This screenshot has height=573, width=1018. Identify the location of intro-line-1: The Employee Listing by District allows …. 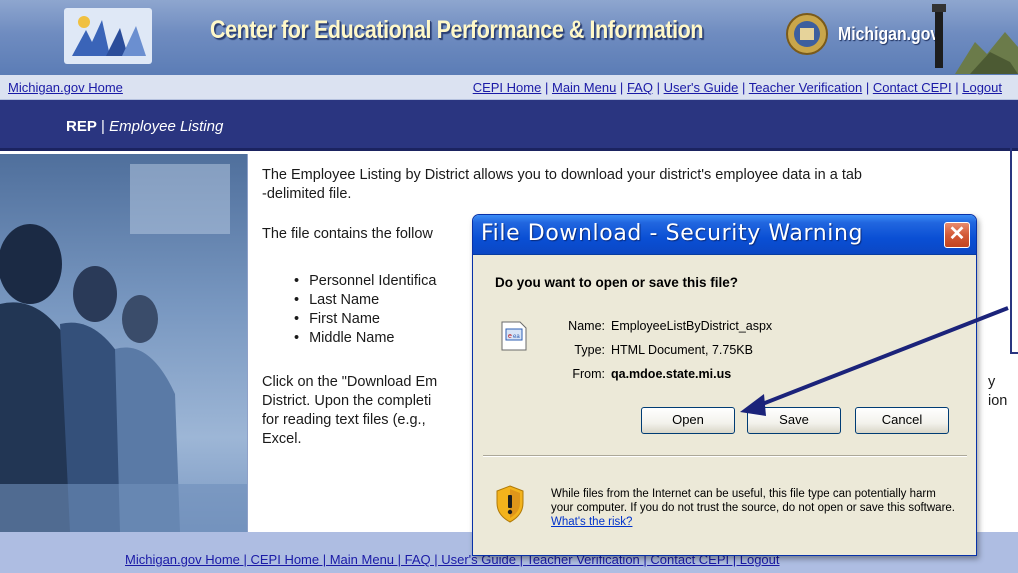
(562, 175).